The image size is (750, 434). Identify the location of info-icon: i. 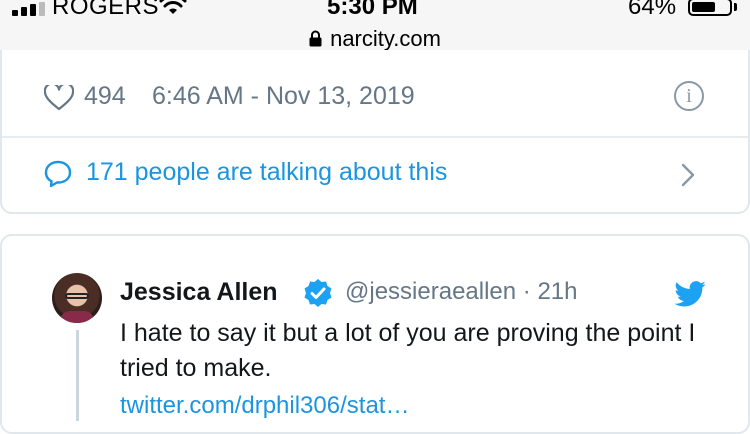
(689, 96).